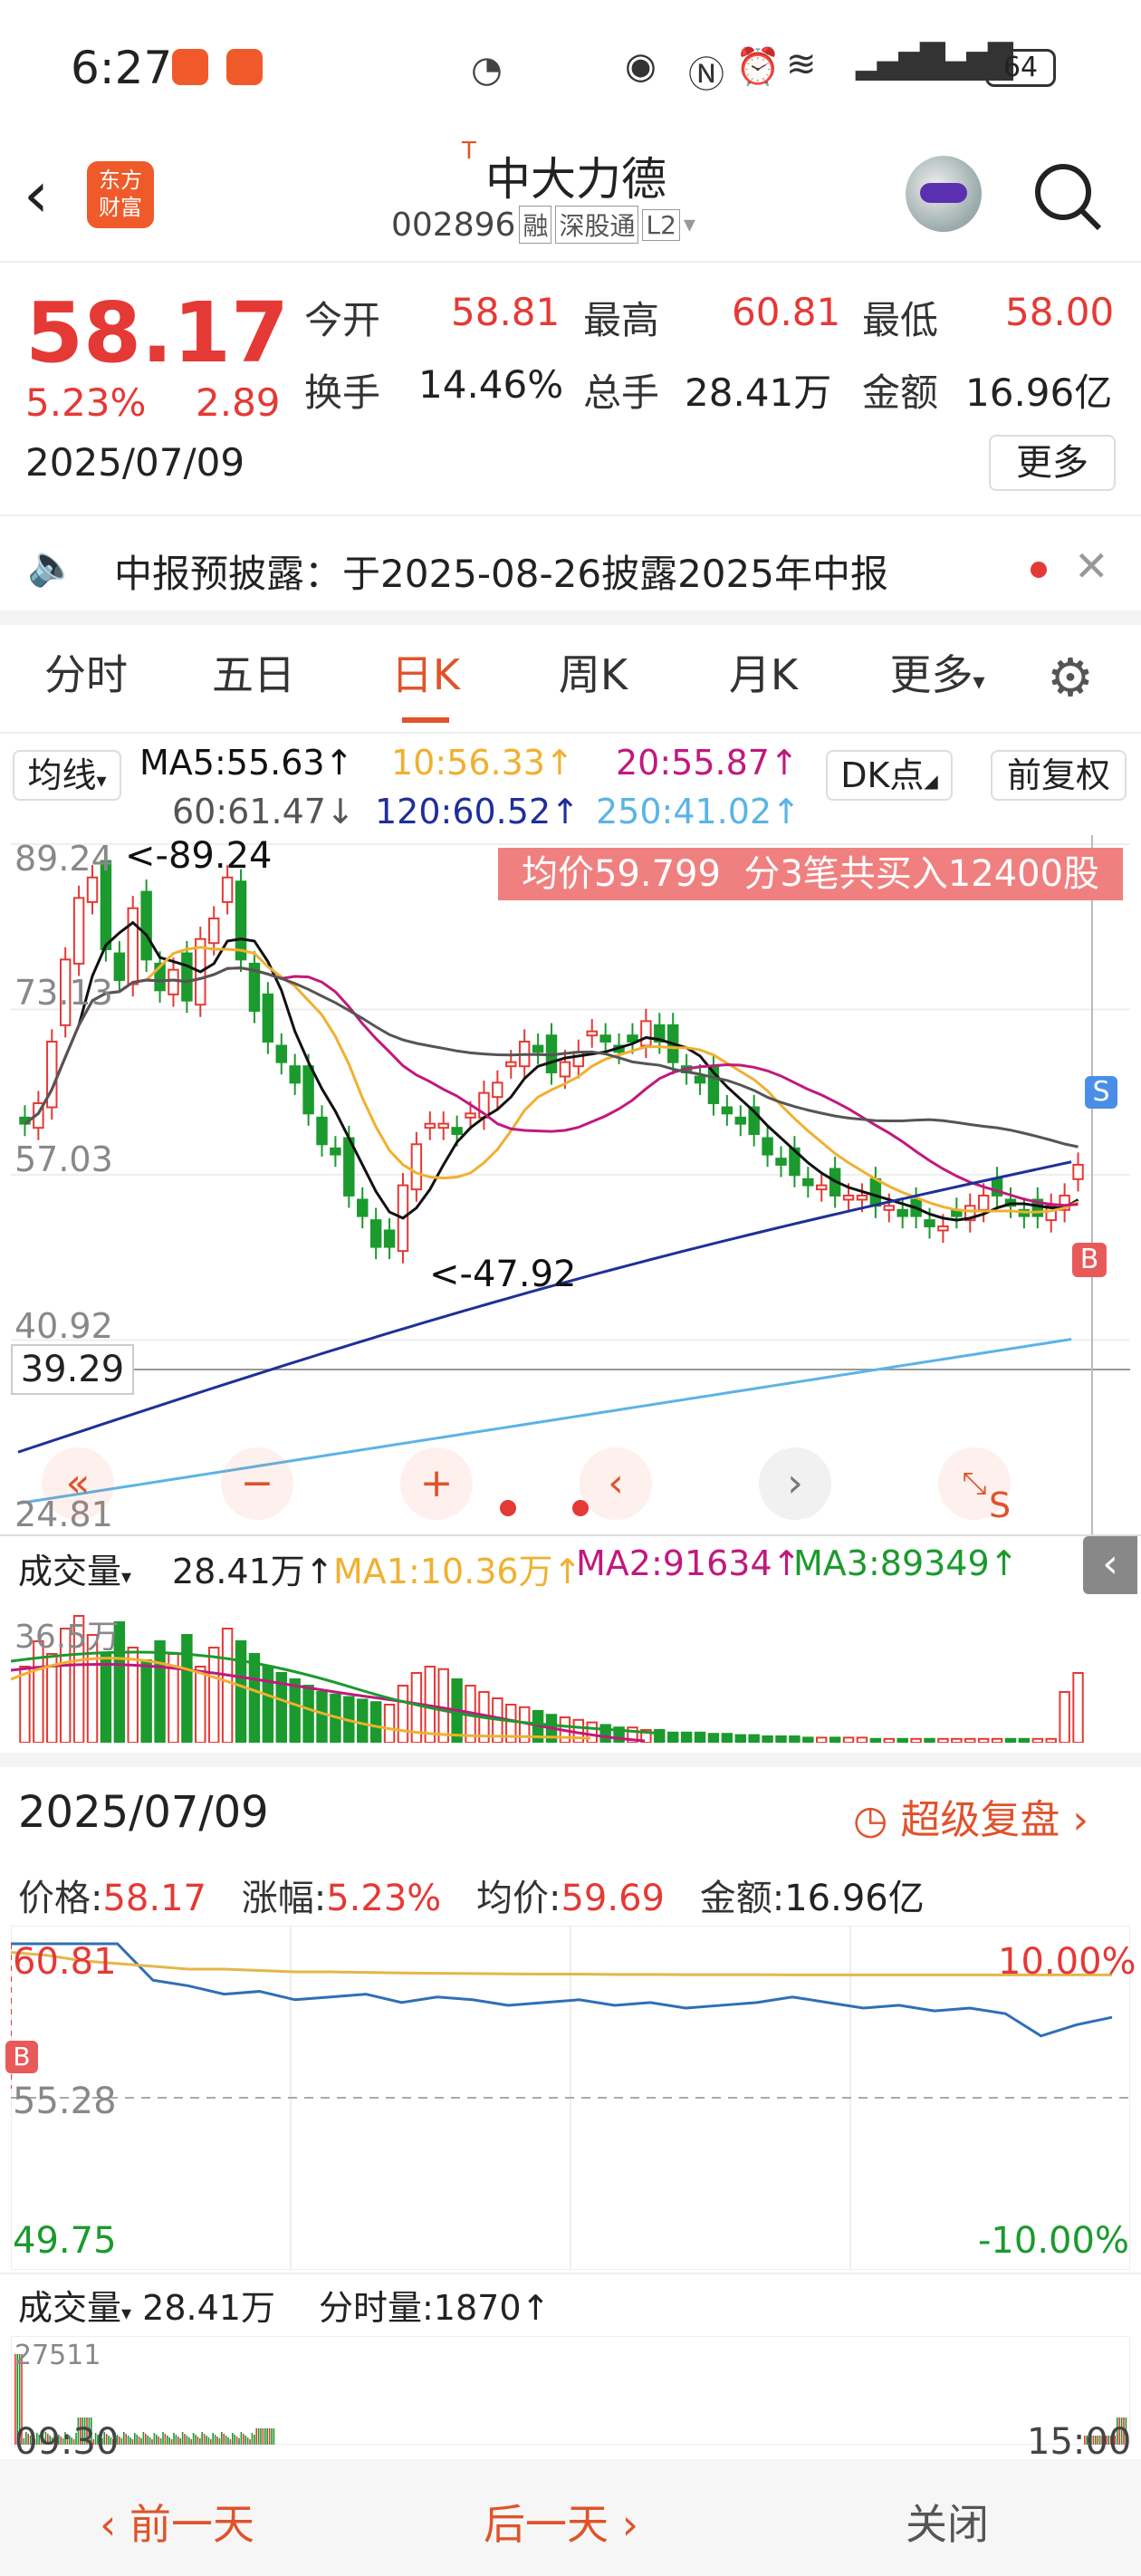 The image size is (1141, 2576). What do you see at coordinates (508, 1508) in the screenshot?
I see `indicator-dot` at bounding box center [508, 1508].